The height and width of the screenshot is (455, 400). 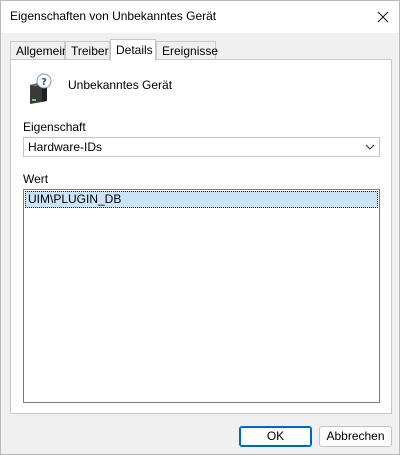 I want to click on property-selected-value: Hardware-IDs, so click(x=65, y=147).